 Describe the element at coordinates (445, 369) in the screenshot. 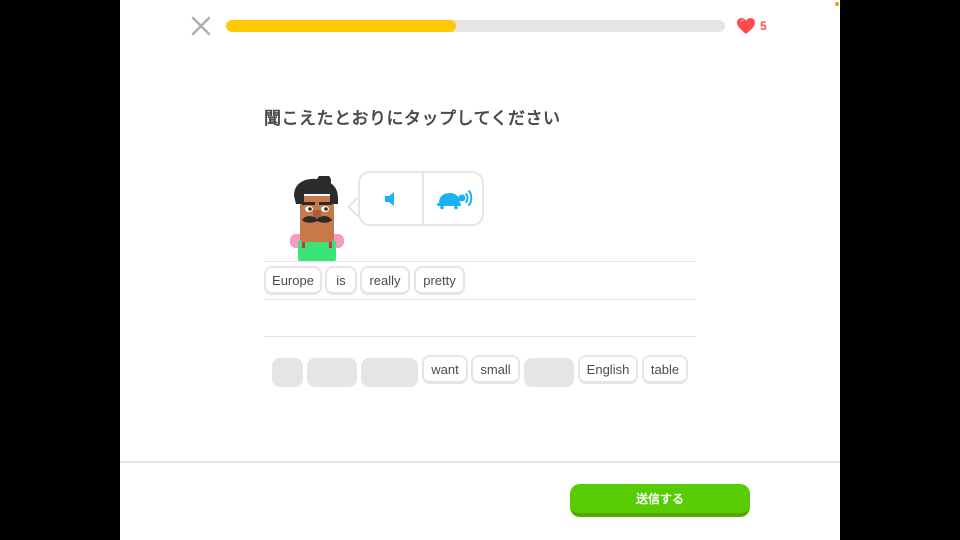

I see `word-bank-tile: want` at that location.